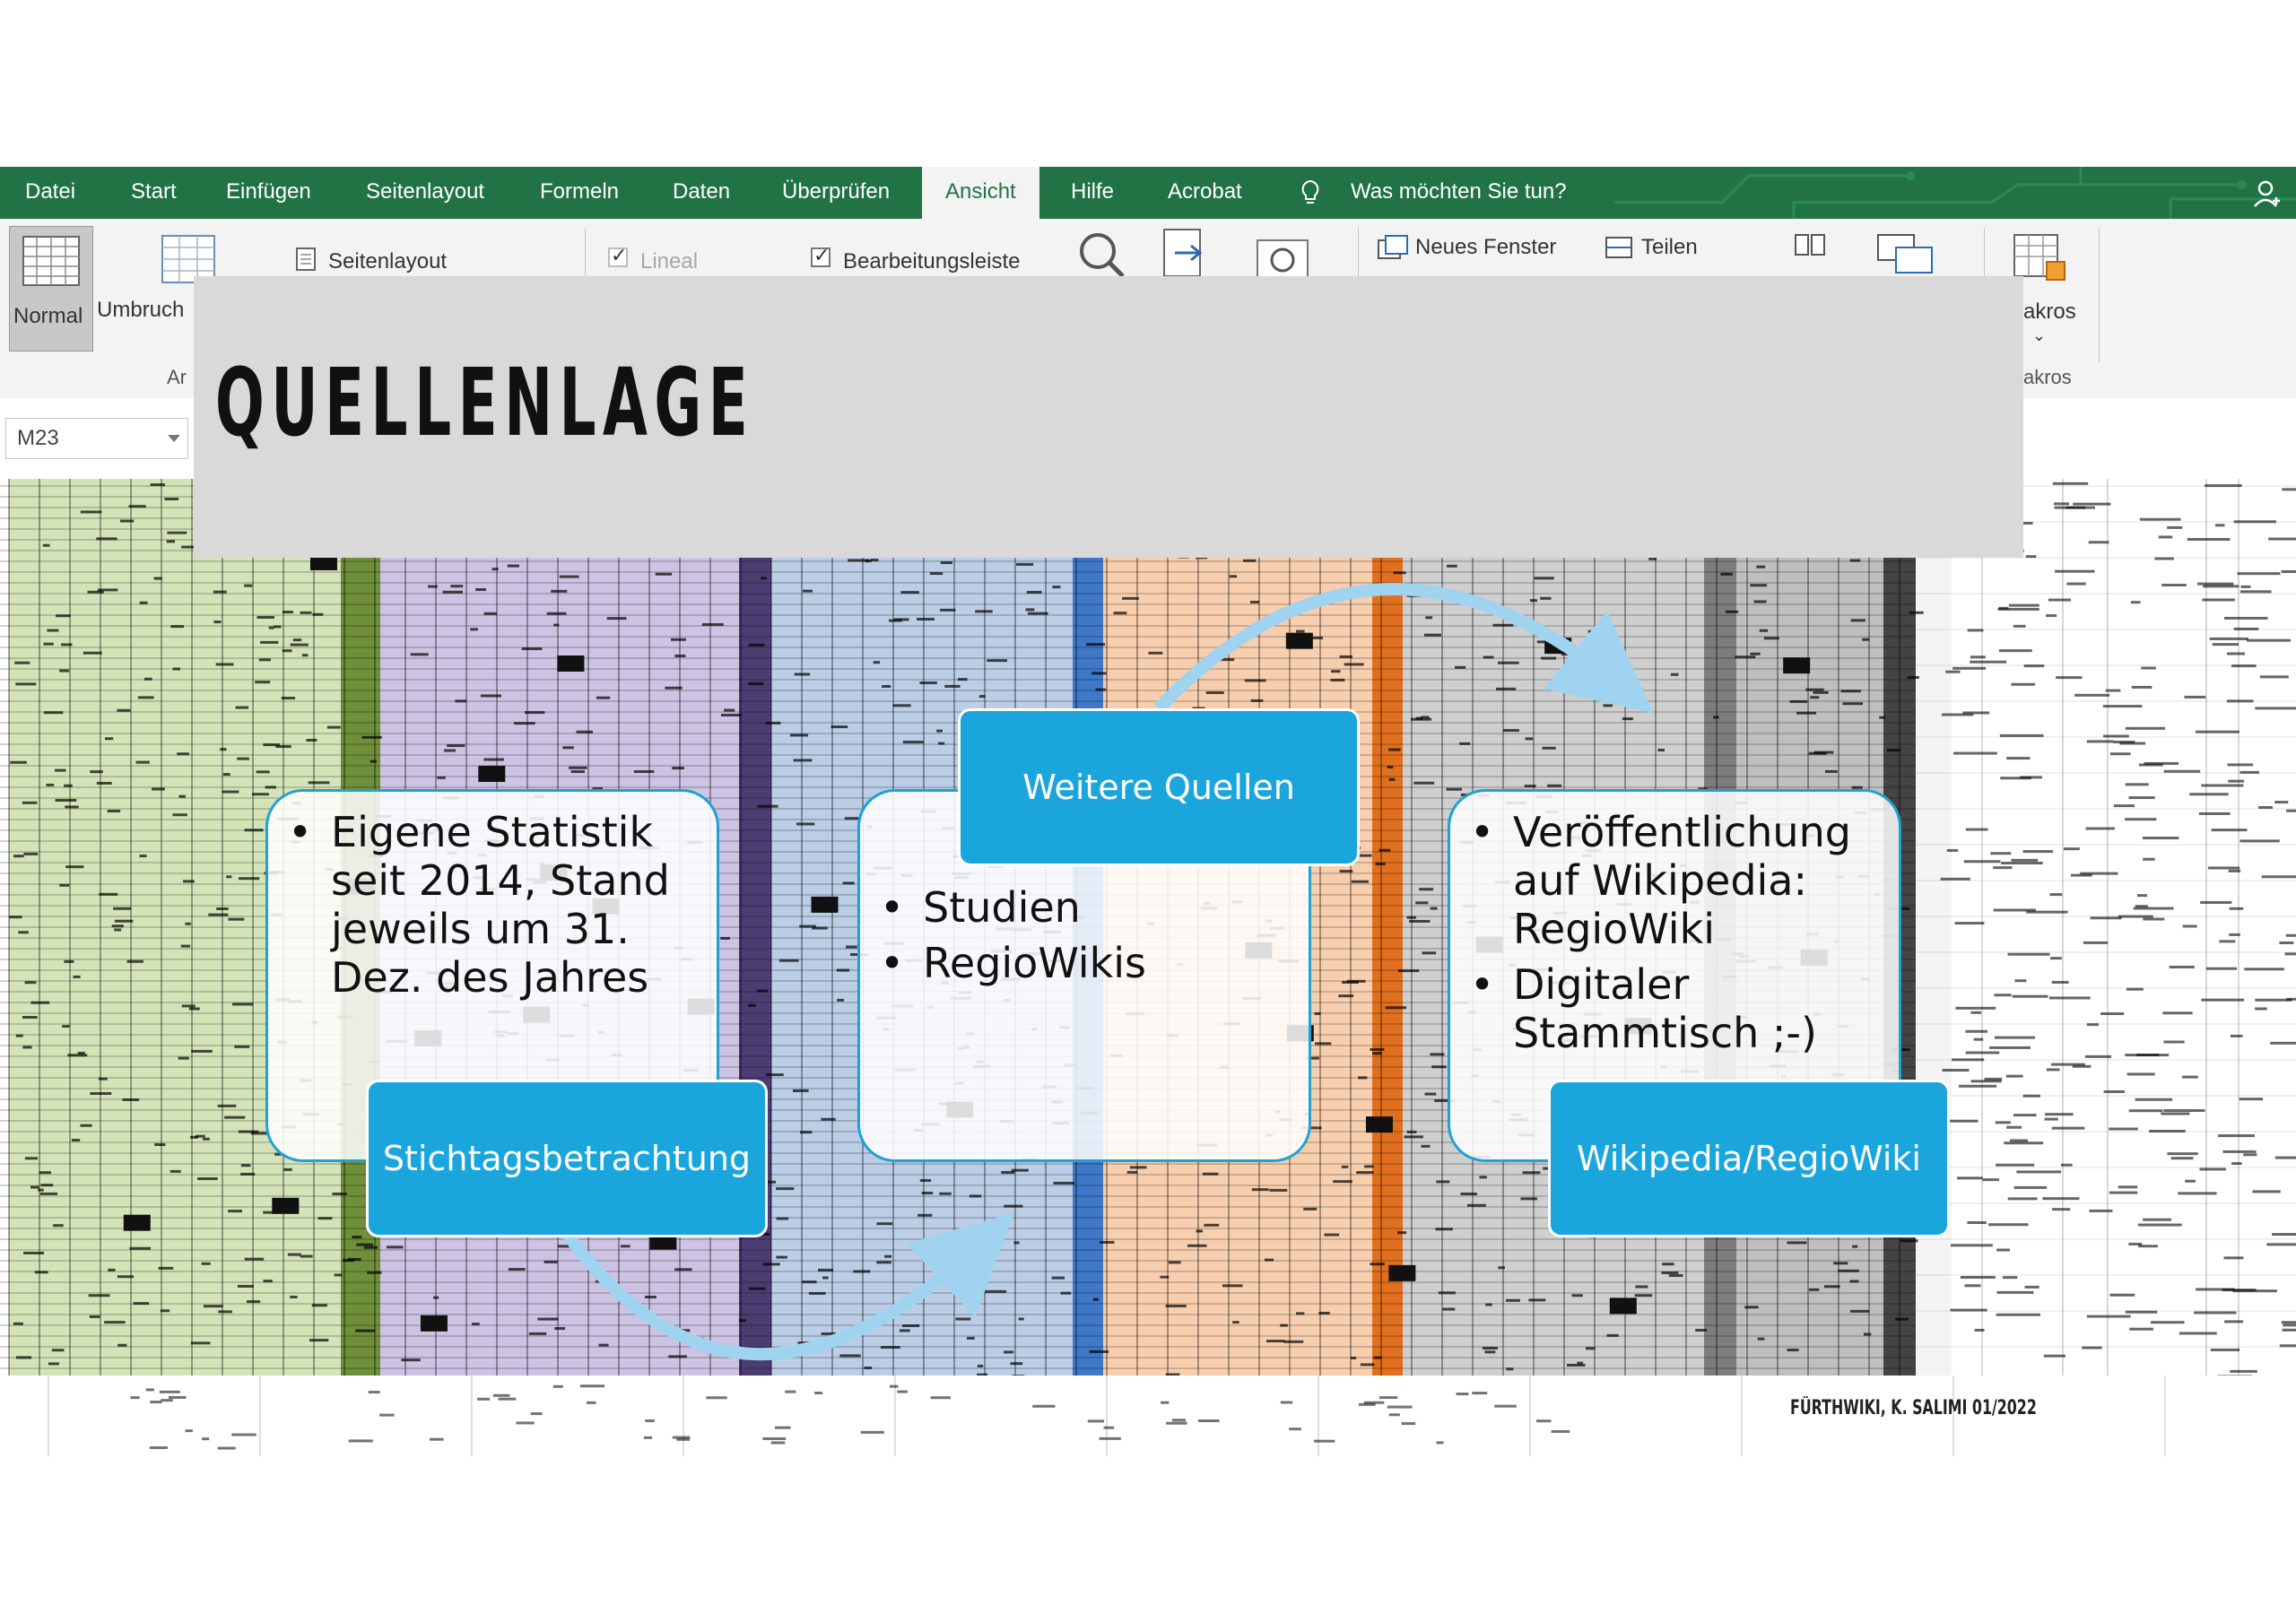 The height and width of the screenshot is (1623, 2296). I want to click on bearbeitungsleiste-checkbox, so click(821, 256).